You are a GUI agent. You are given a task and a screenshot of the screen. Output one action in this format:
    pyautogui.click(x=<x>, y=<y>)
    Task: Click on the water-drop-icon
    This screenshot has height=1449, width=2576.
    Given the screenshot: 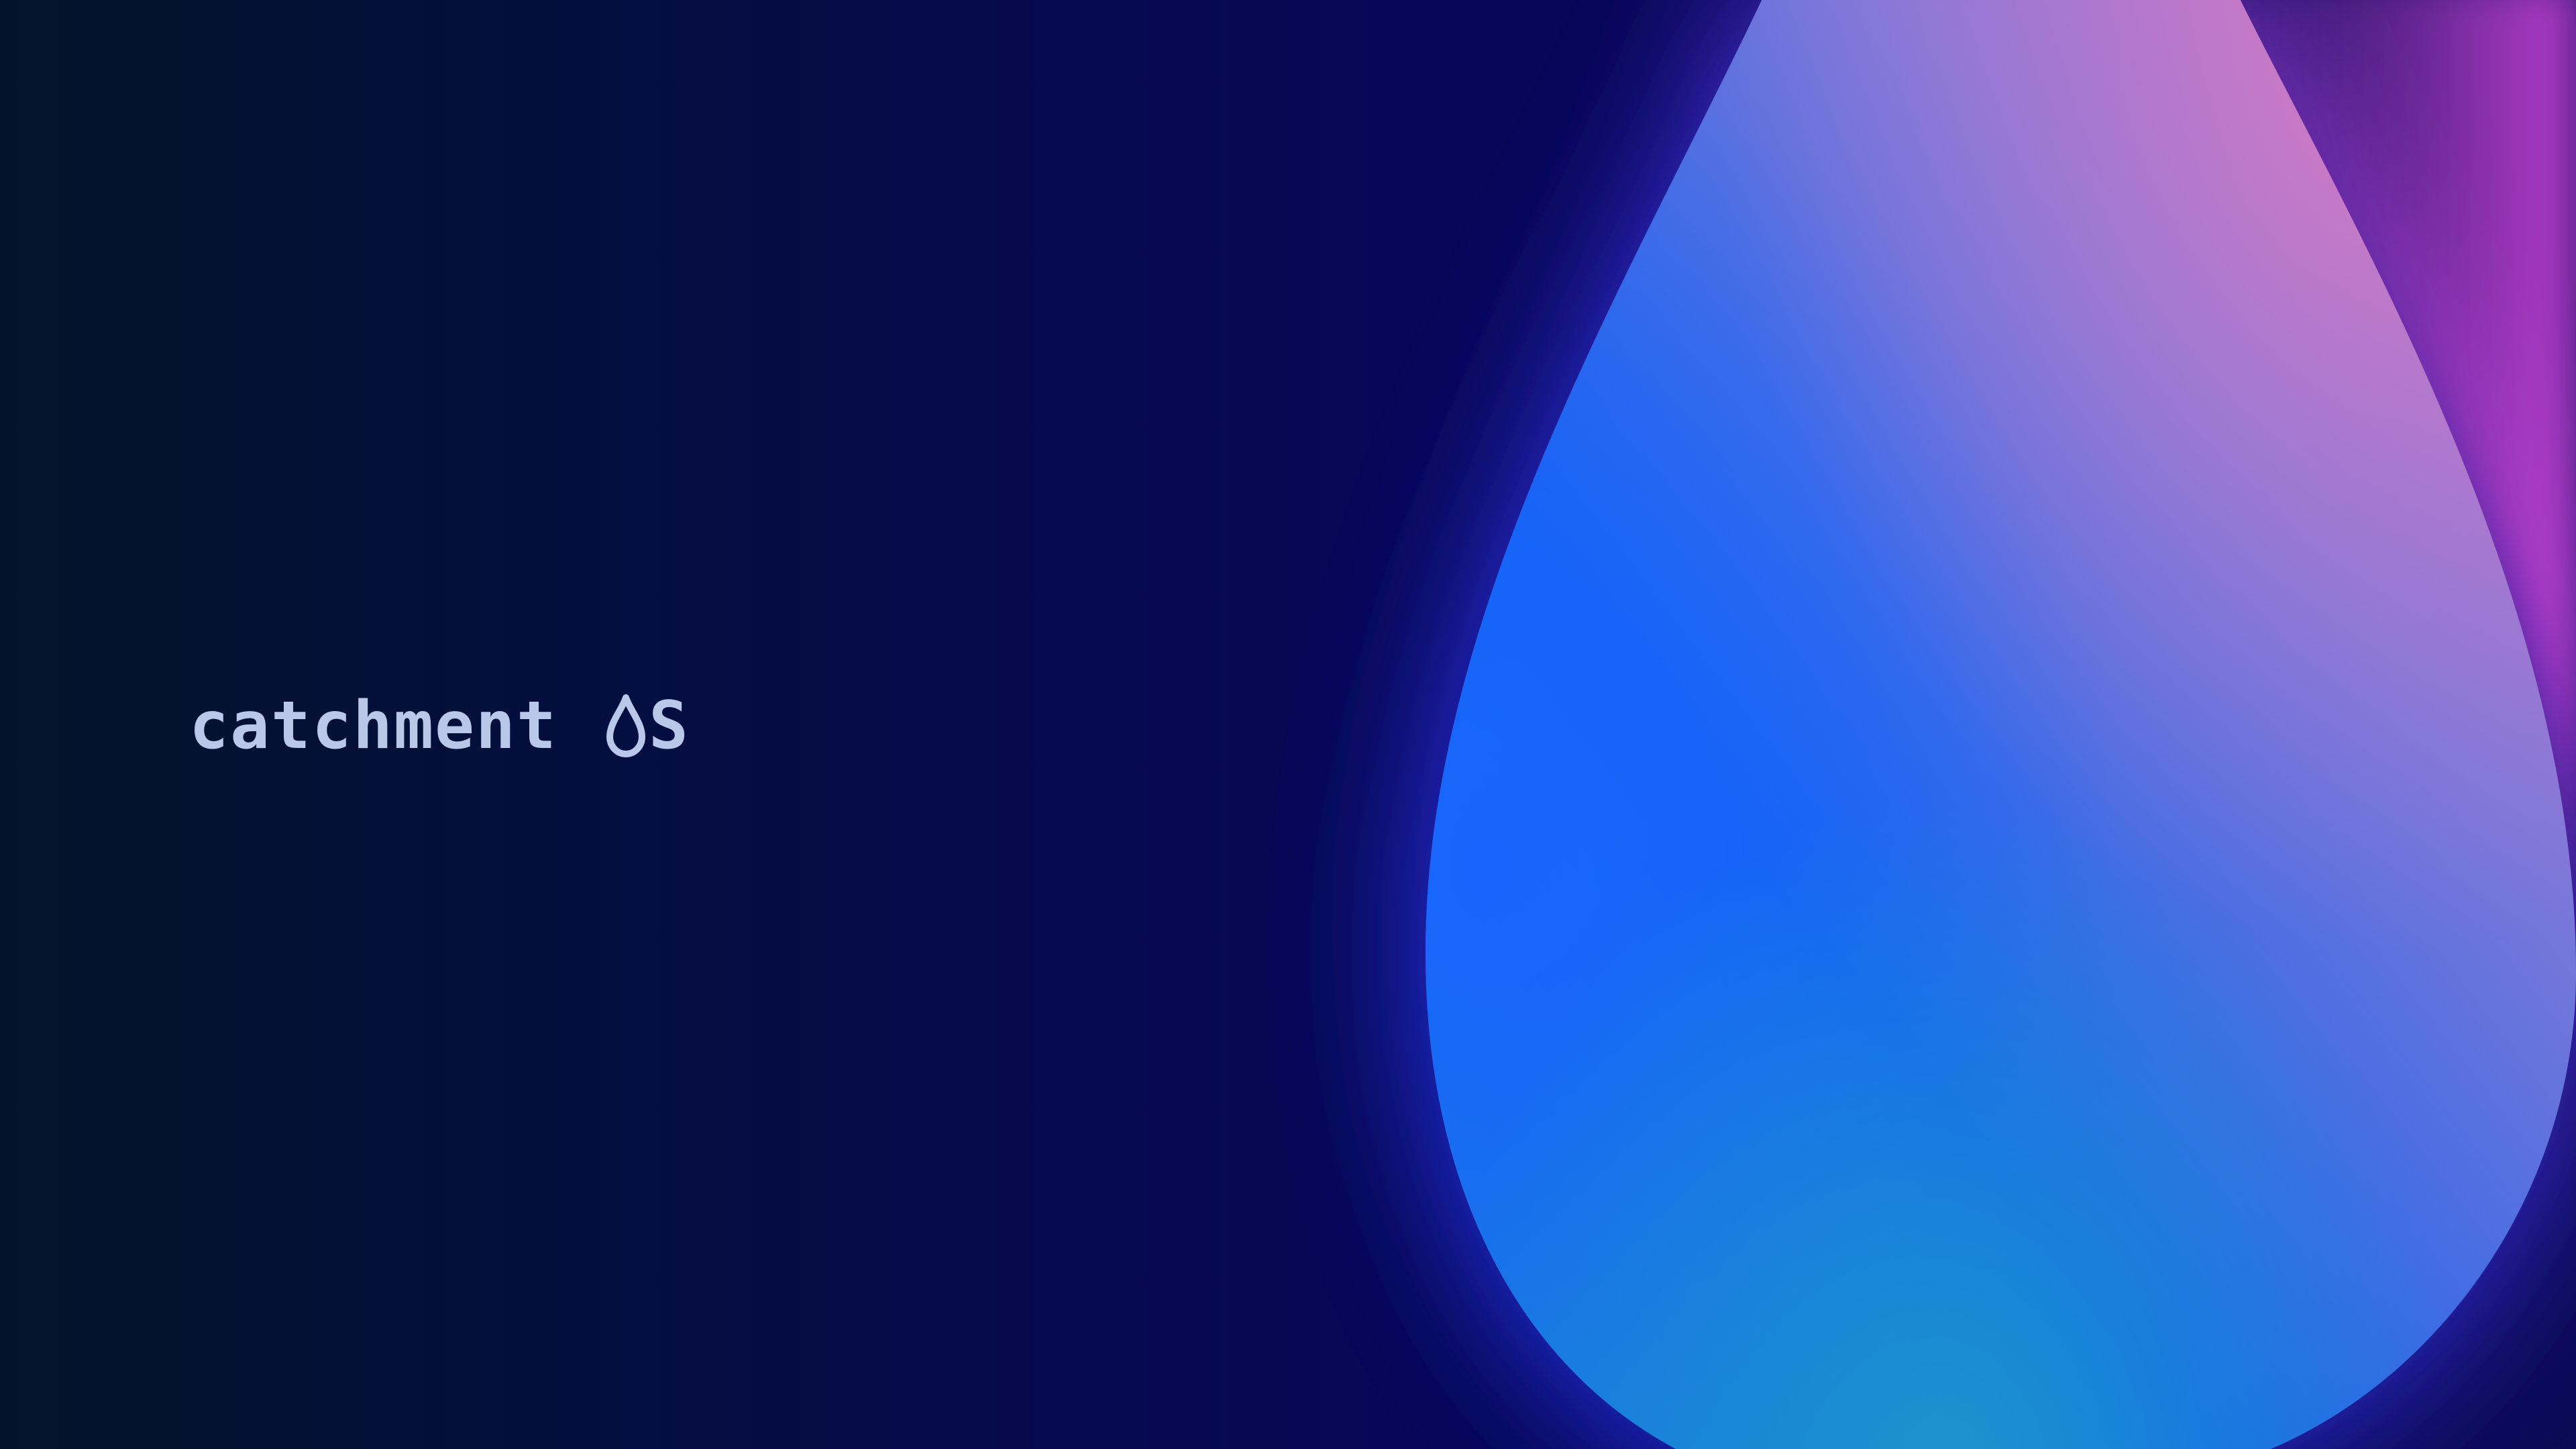 What is the action you would take?
    pyautogui.click(x=626, y=726)
    